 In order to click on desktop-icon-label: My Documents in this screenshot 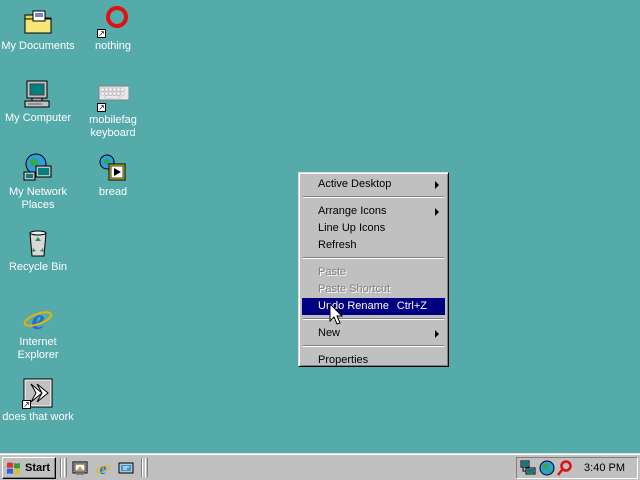, I will do `click(38, 46)`.